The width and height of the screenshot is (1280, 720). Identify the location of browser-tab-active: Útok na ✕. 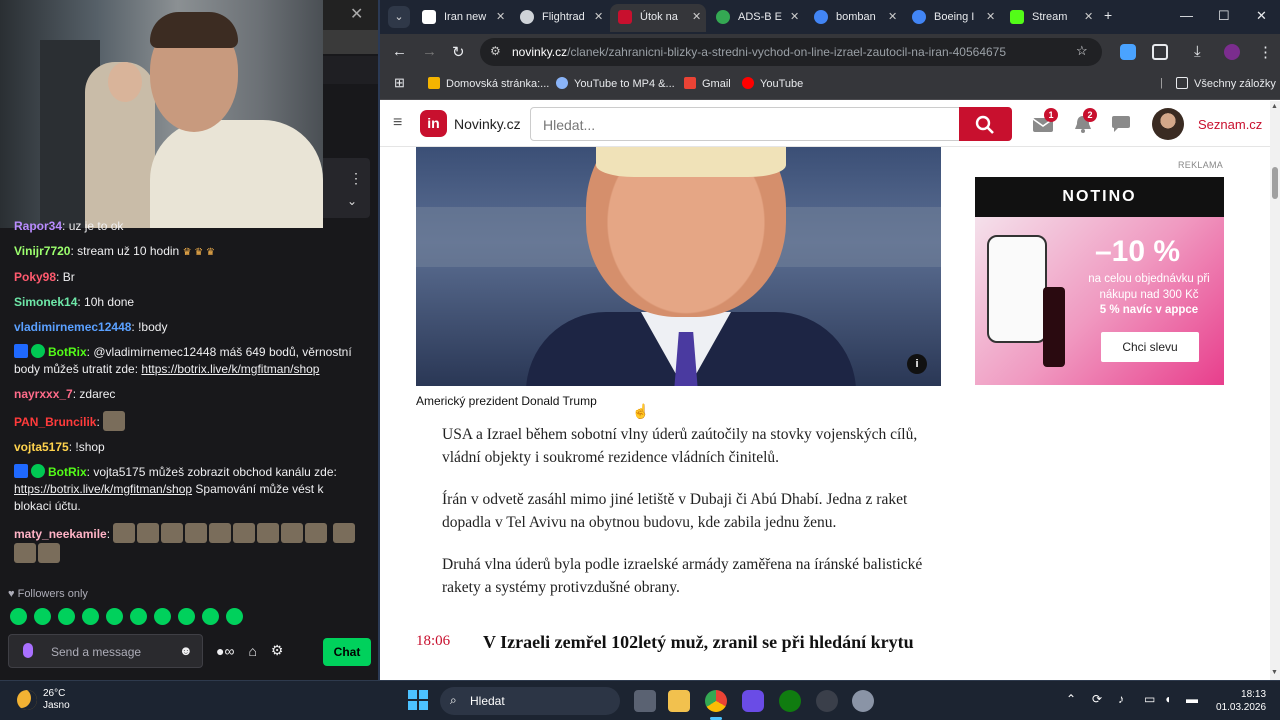
(658, 18).